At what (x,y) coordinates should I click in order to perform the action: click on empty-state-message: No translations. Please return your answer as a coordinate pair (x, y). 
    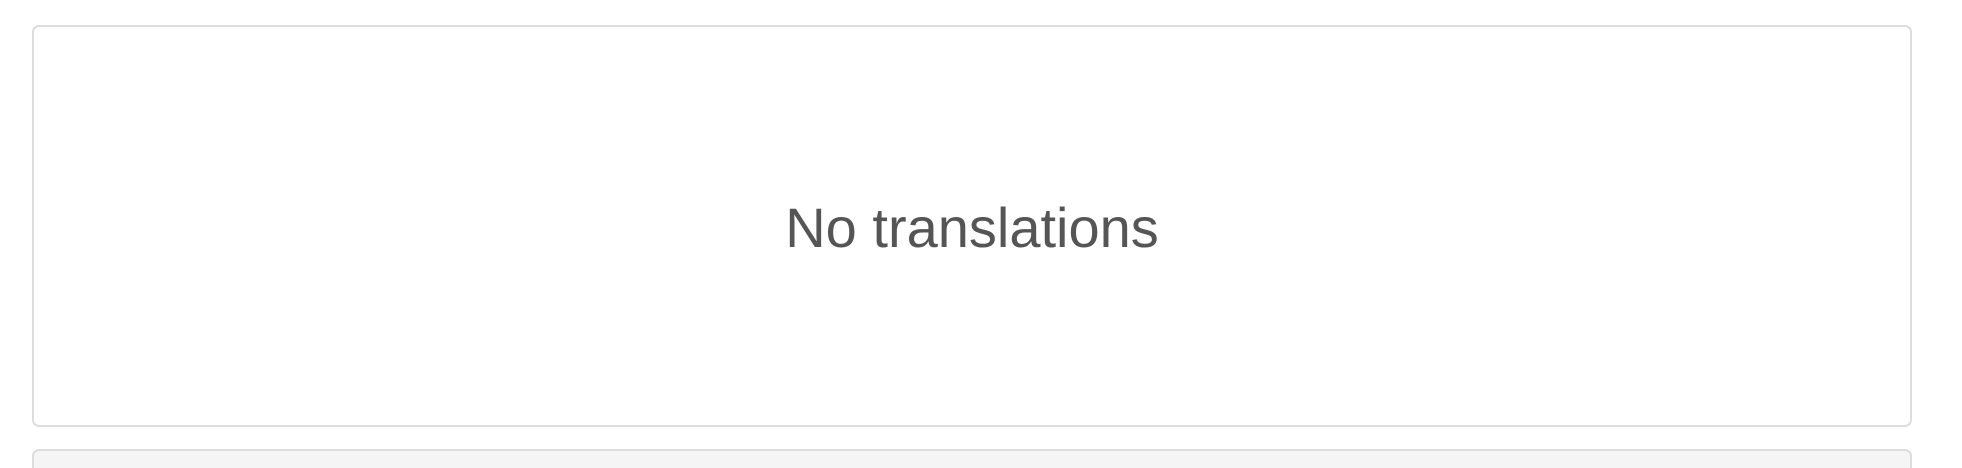
    Looking at the image, I should click on (972, 227).